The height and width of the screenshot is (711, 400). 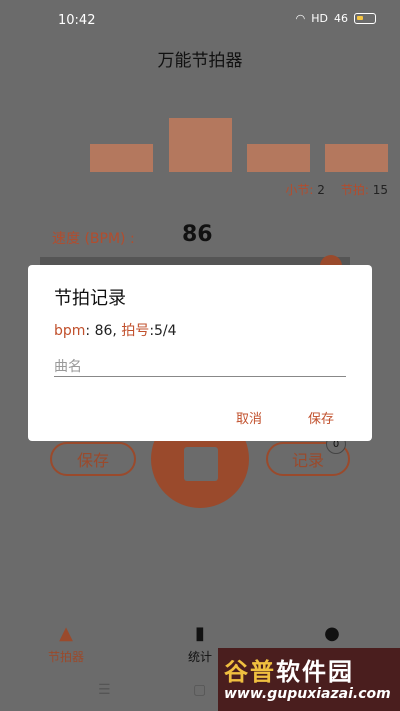 I want to click on wifi-icon: ◠, so click(x=300, y=18).